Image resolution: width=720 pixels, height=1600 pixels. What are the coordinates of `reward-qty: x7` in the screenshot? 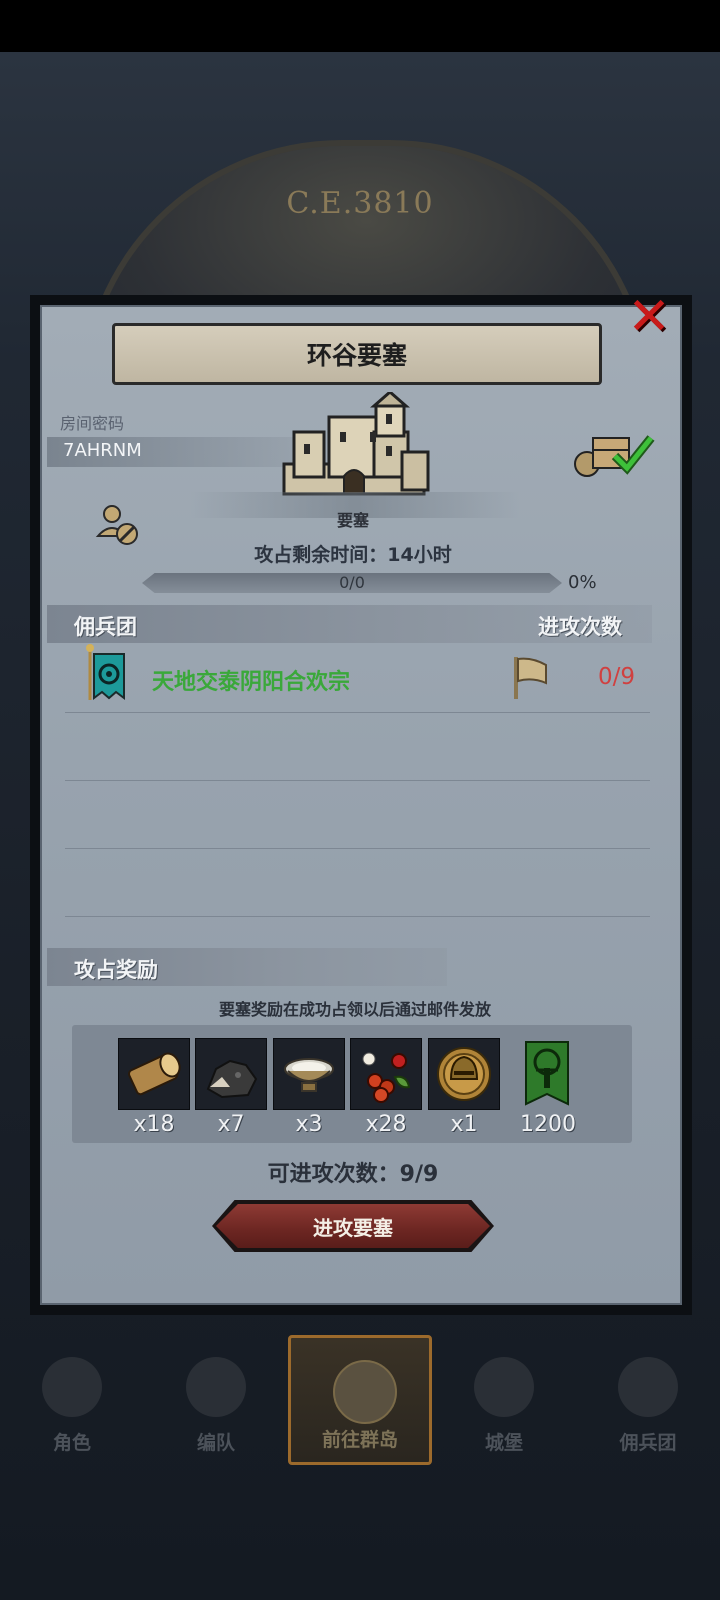 It's located at (231, 1124).